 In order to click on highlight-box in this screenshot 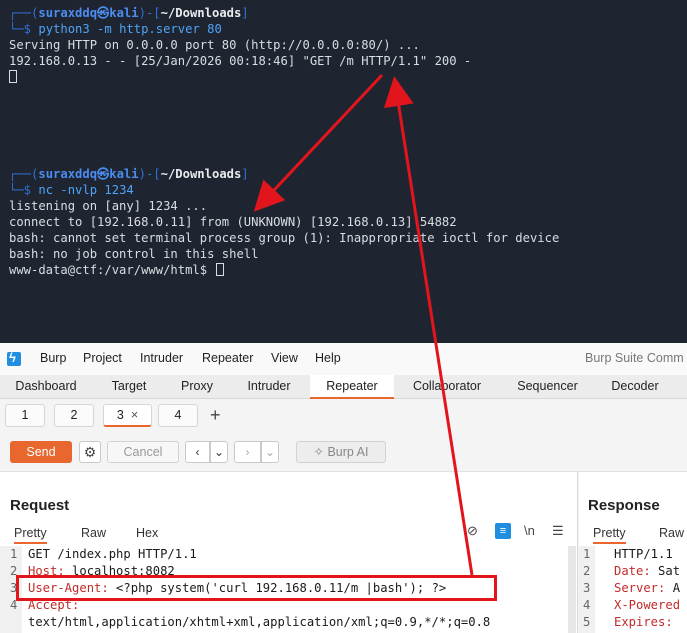, I will do `click(256, 588)`.